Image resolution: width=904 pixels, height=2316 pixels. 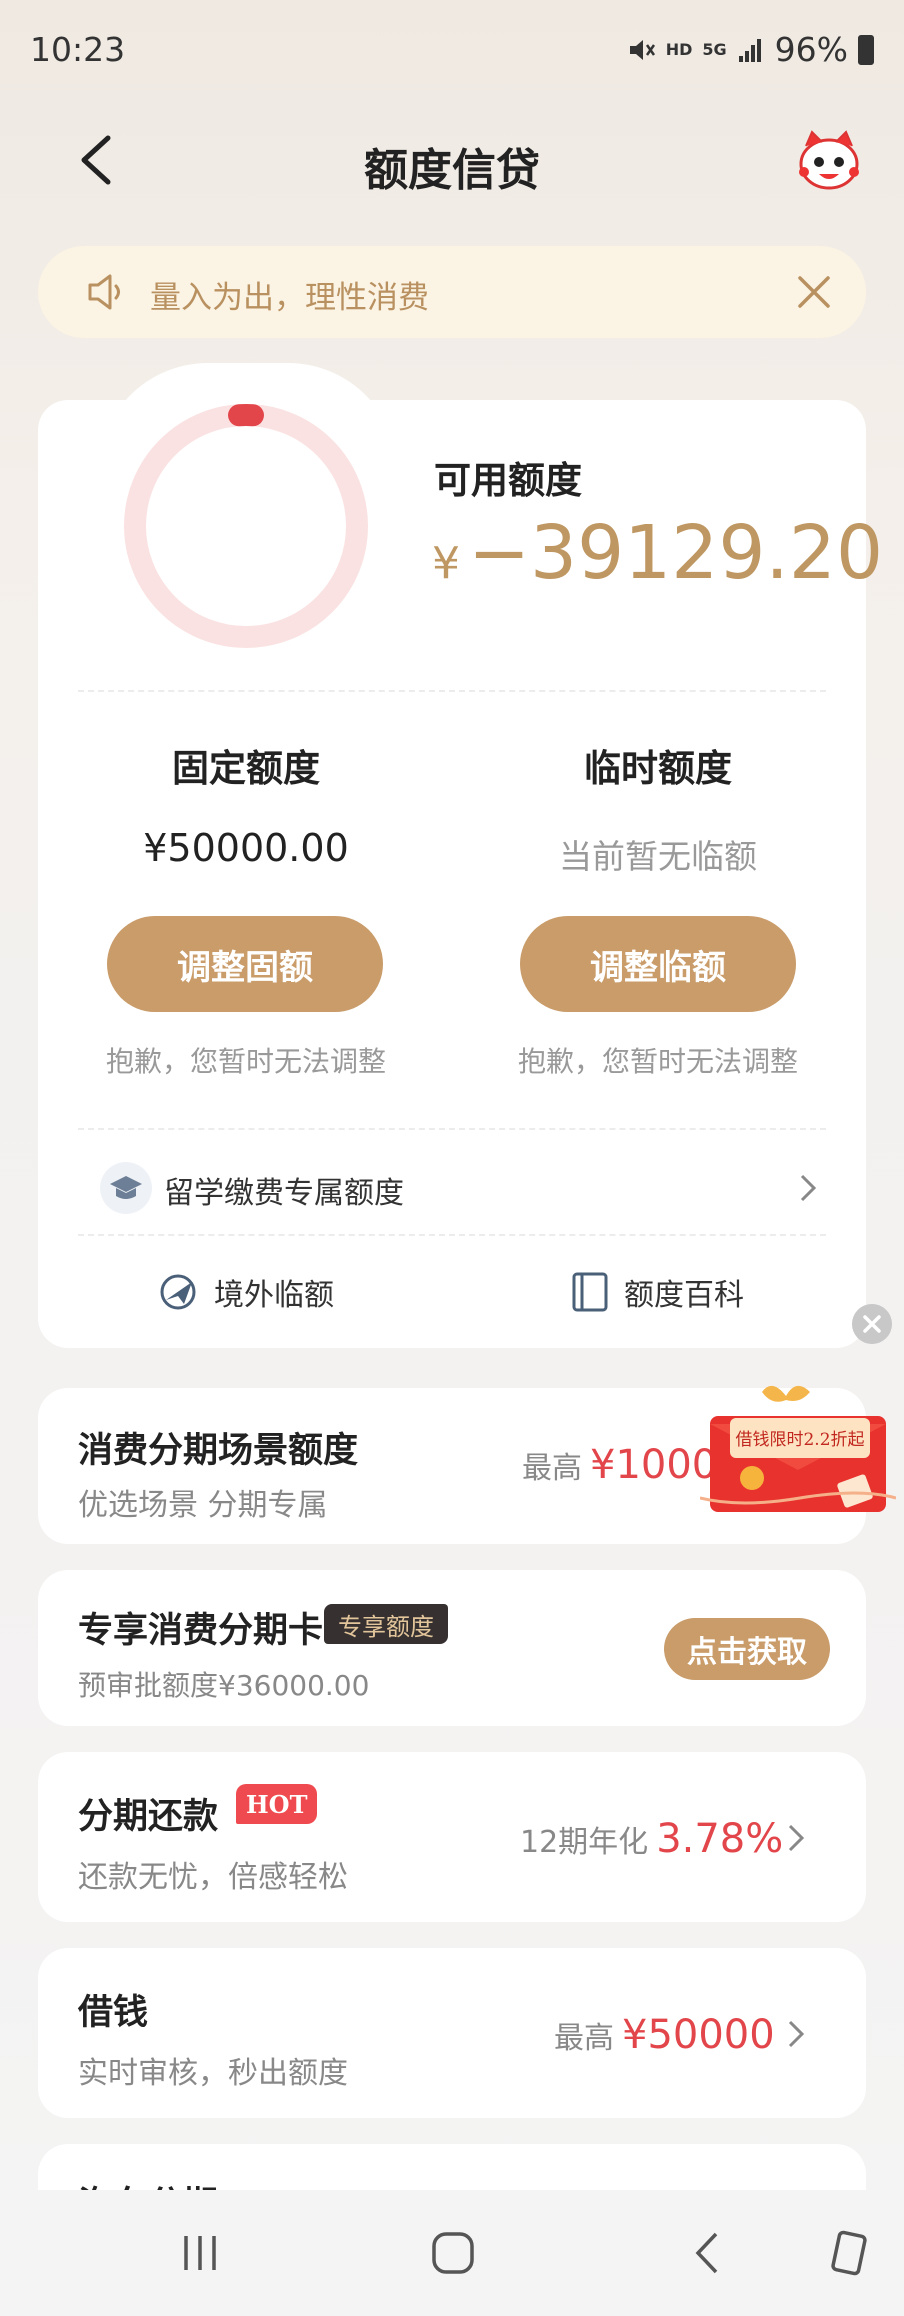 What do you see at coordinates (460, 1188) in the screenshot?
I see `study-abroad-credit-row: 留学缴费专属额度` at bounding box center [460, 1188].